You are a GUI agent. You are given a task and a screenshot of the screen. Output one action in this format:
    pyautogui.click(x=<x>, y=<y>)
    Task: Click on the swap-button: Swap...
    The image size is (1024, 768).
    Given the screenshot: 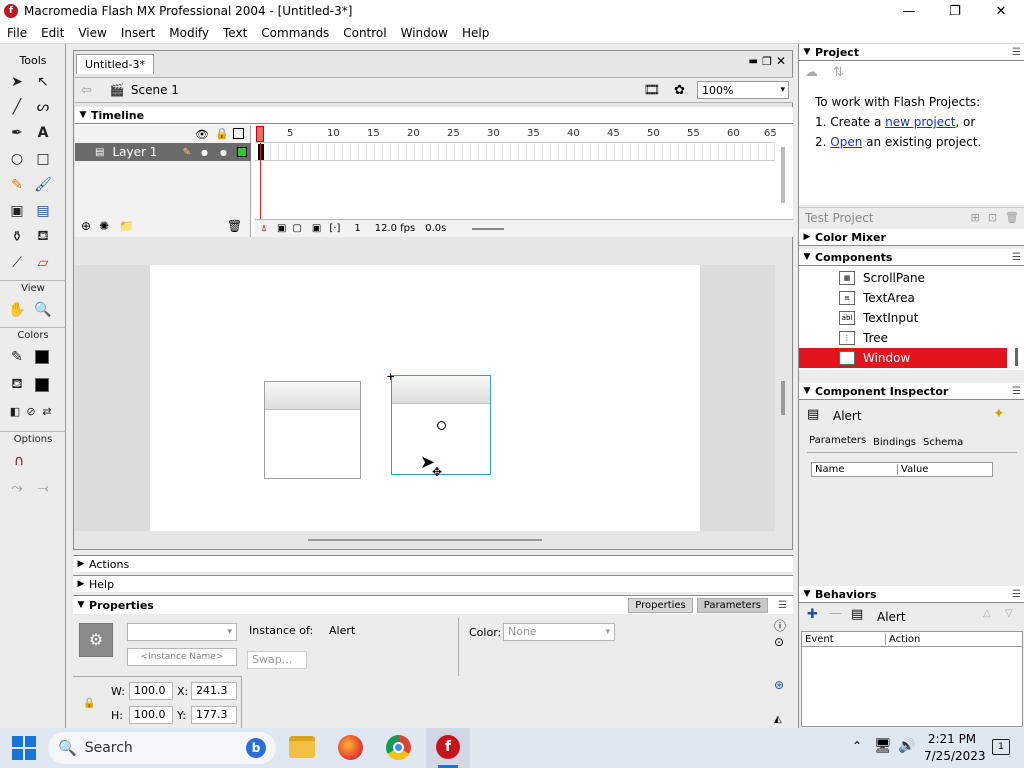 What is the action you would take?
    pyautogui.click(x=277, y=660)
    